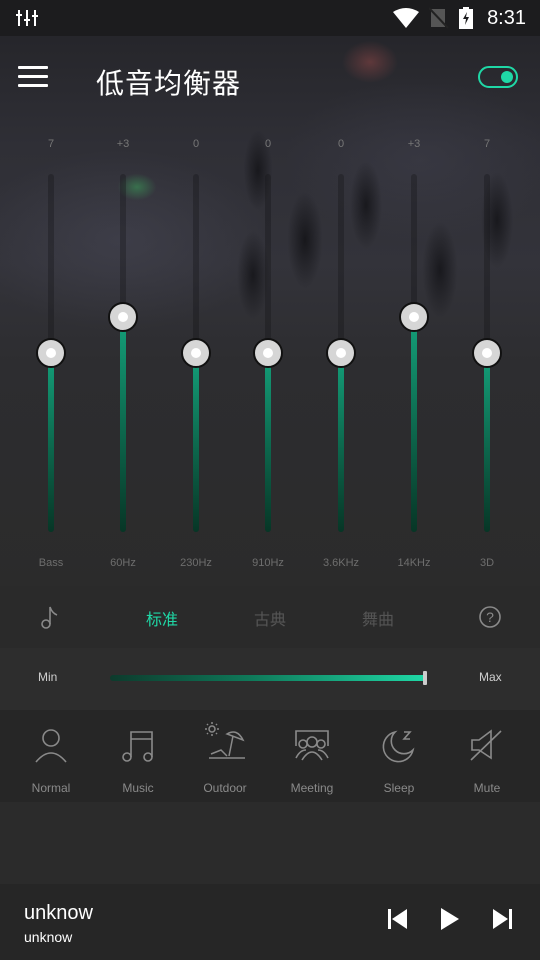 This screenshot has width=540, height=960. What do you see at coordinates (312, 788) in the screenshot?
I see `mode-label: Meeting` at bounding box center [312, 788].